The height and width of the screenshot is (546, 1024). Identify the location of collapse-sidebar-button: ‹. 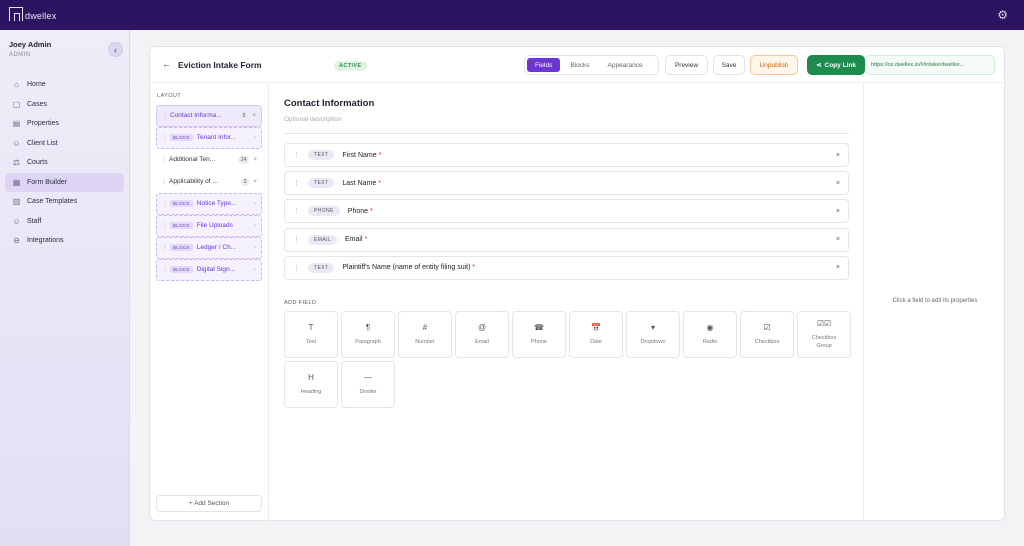
(115, 49).